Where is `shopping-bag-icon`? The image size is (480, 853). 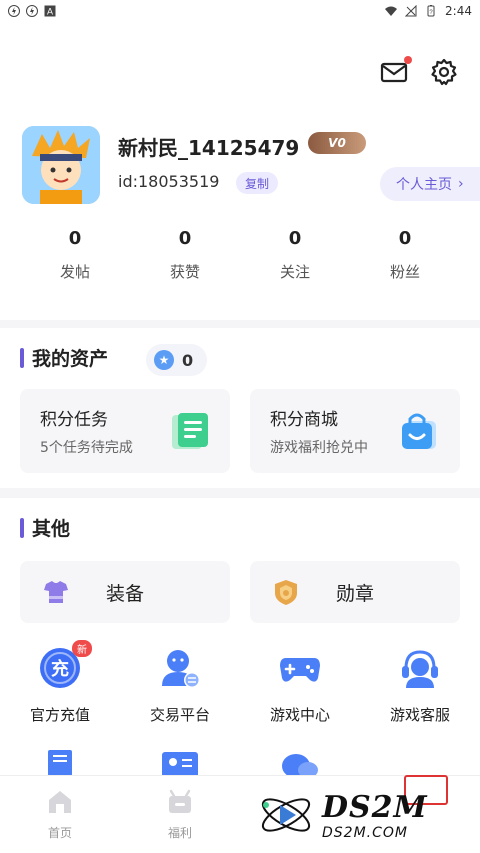 shopping-bag-icon is located at coordinates (419, 431).